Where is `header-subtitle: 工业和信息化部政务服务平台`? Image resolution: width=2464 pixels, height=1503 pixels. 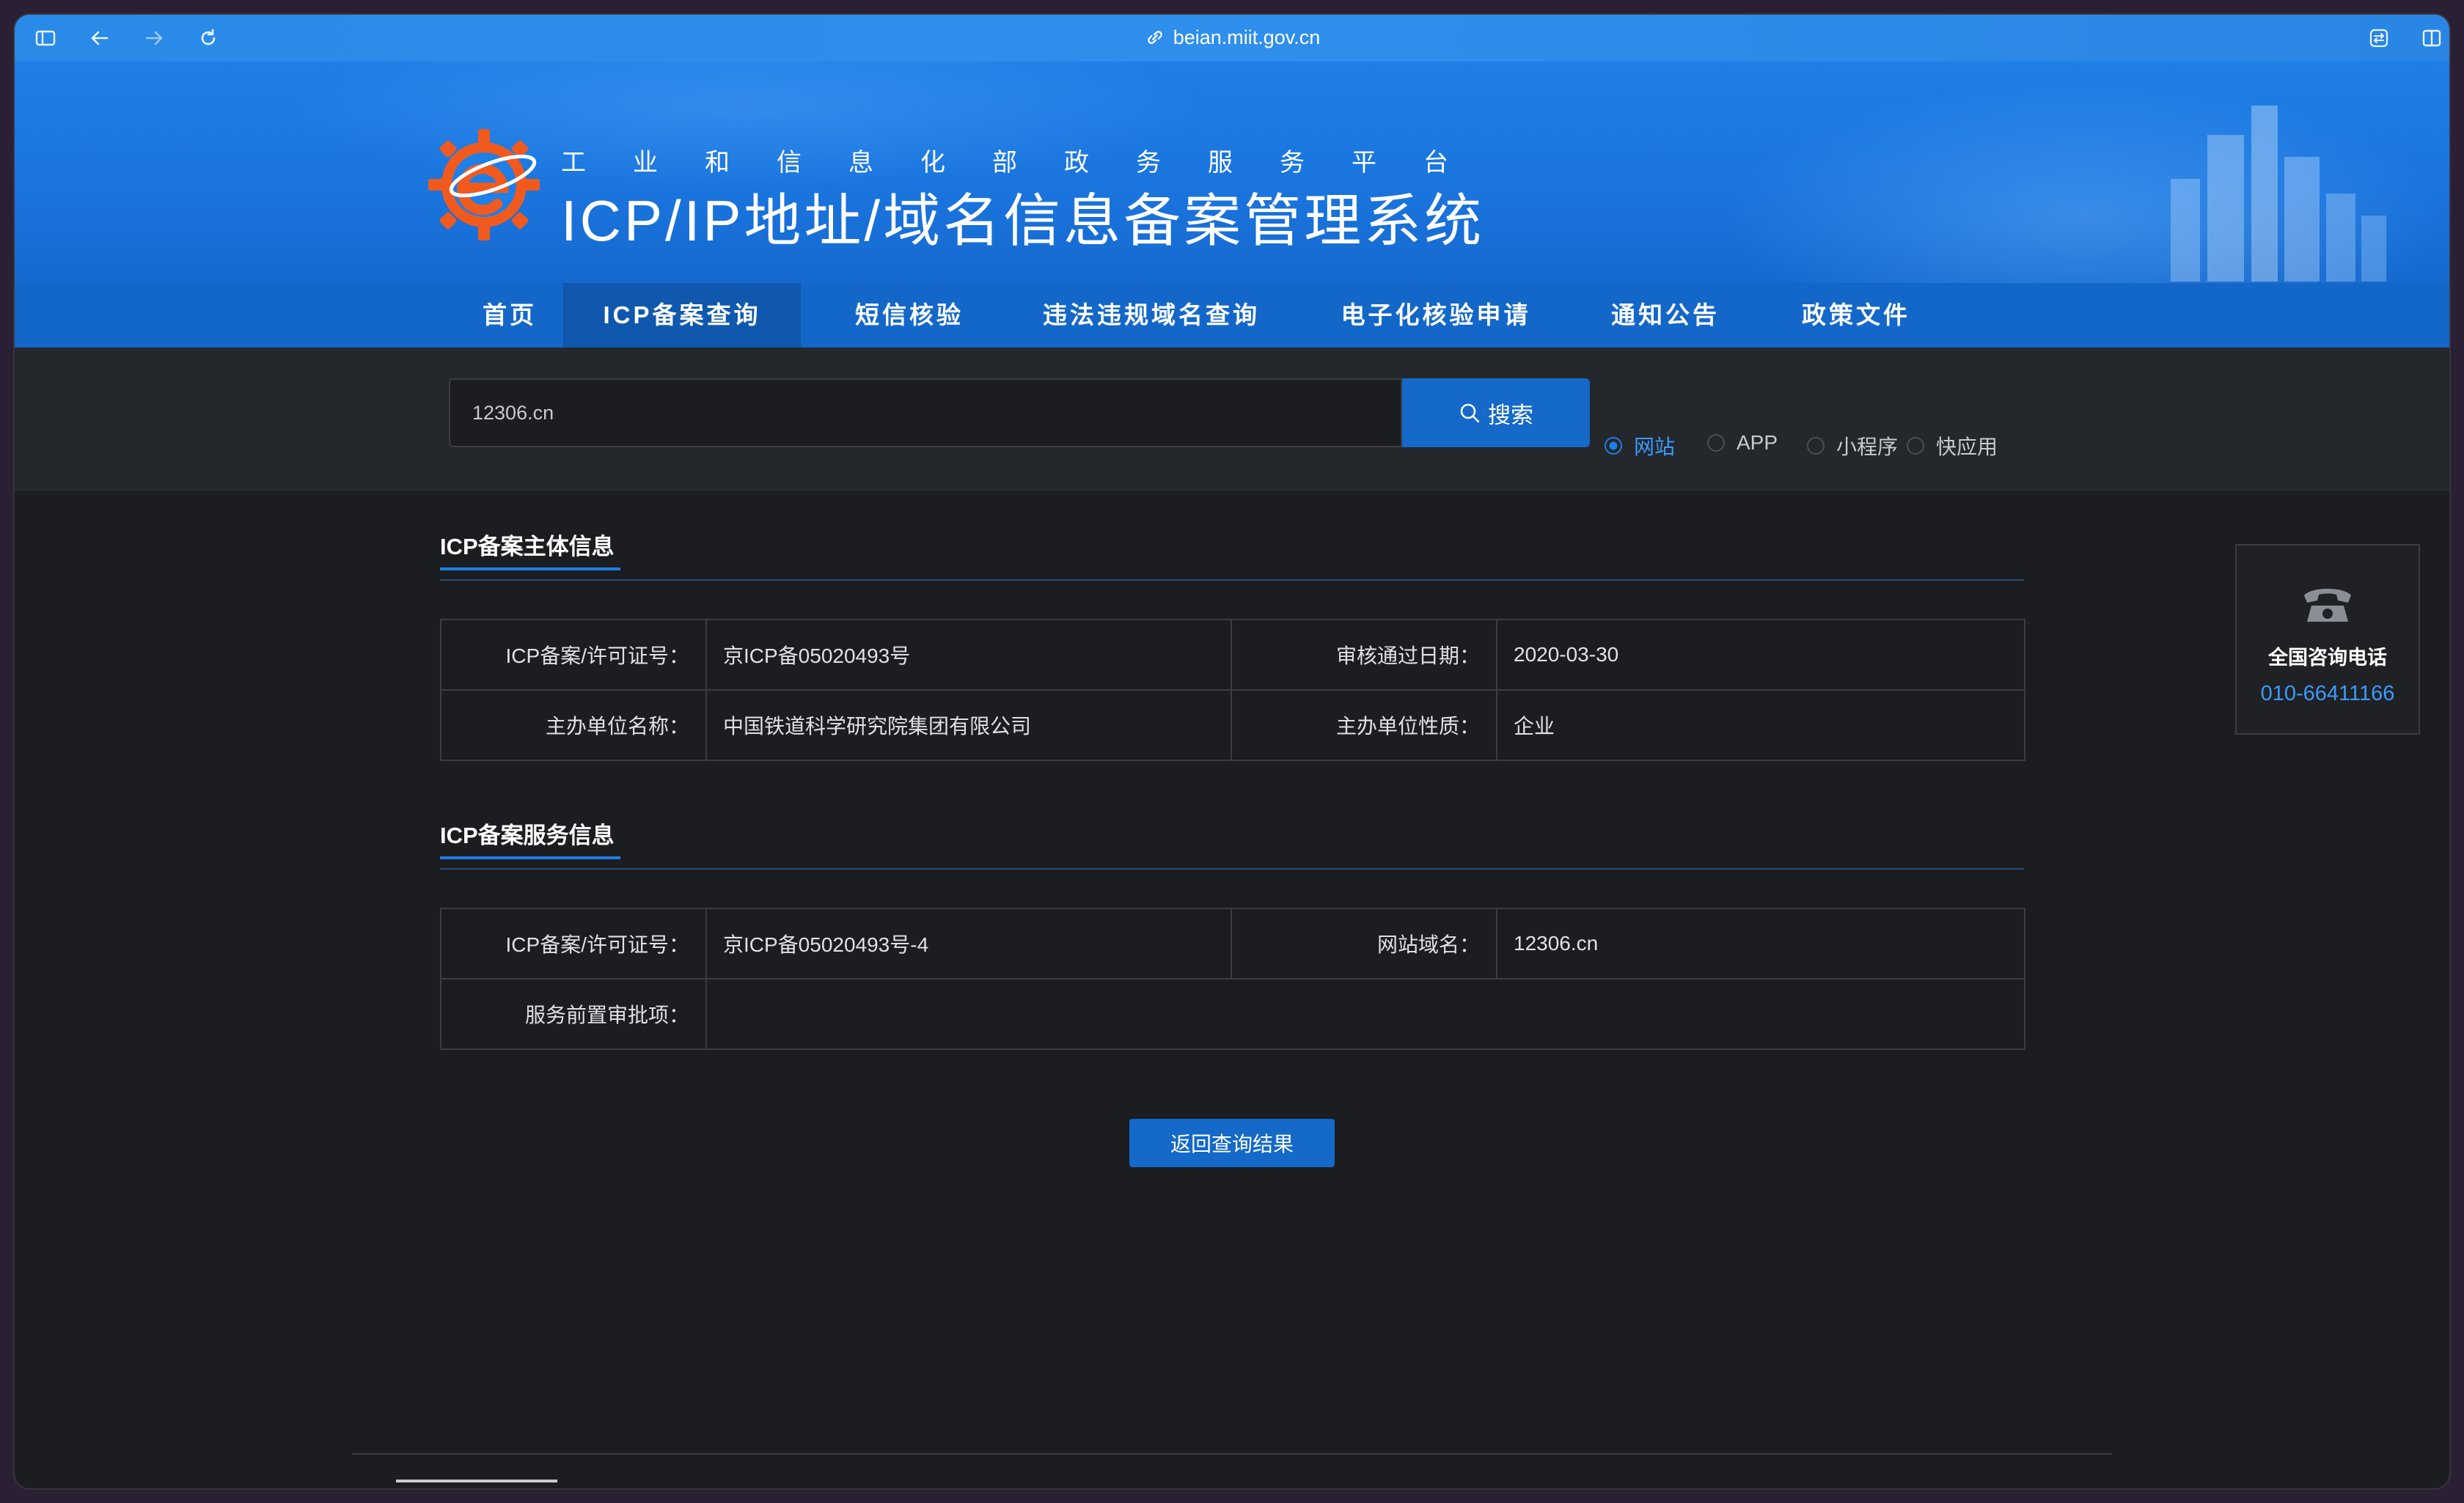 header-subtitle: 工业和信息化部政务服务平台 is located at coordinates (1028, 163).